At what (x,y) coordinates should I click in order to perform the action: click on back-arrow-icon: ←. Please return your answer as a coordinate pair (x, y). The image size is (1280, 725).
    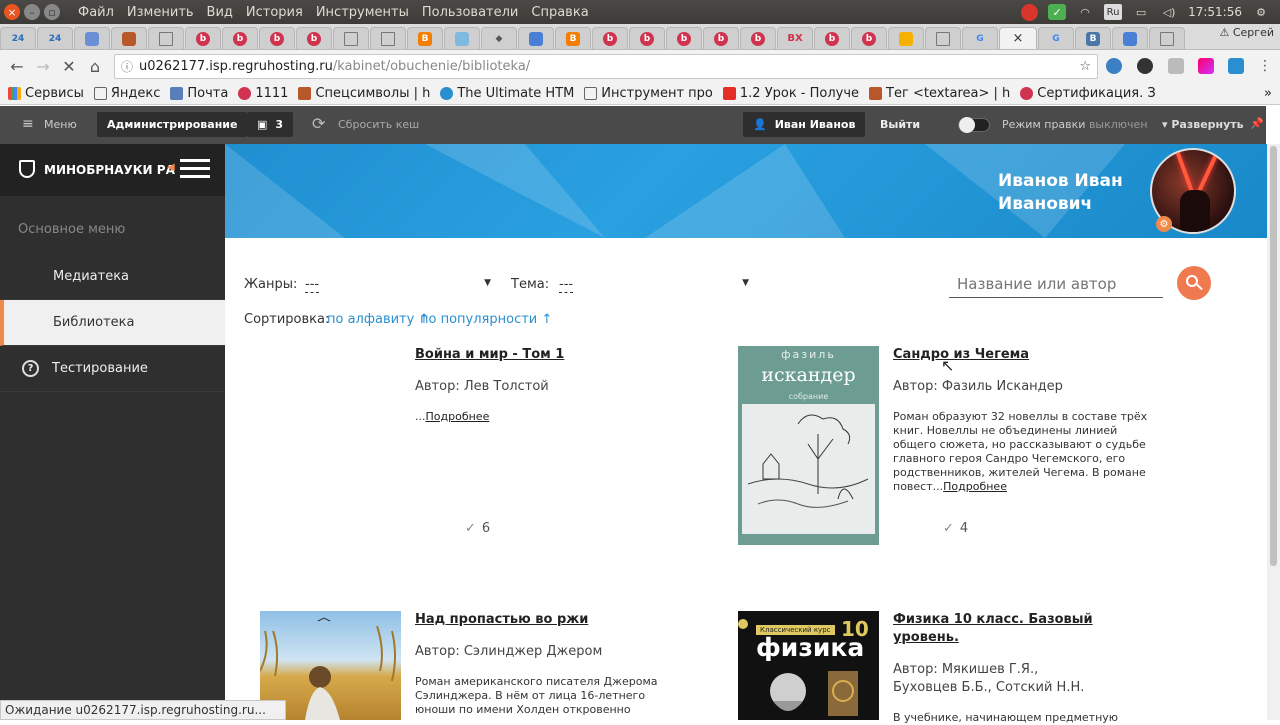
    Looking at the image, I should click on (17, 66).